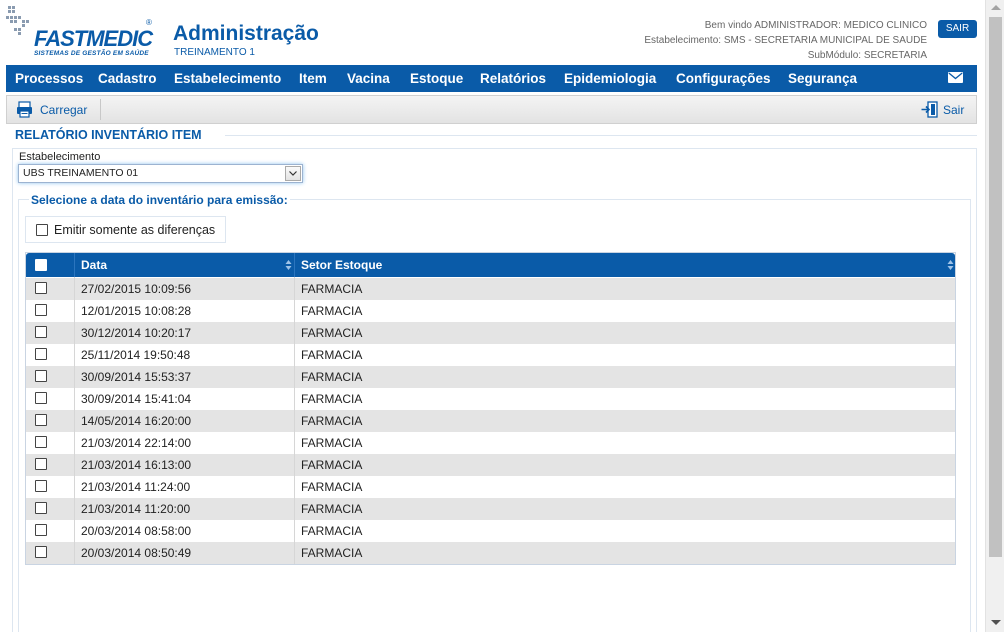 Image resolution: width=1004 pixels, height=632 pixels. What do you see at coordinates (957, 29) in the screenshot?
I see `logout-button: SAIR` at bounding box center [957, 29].